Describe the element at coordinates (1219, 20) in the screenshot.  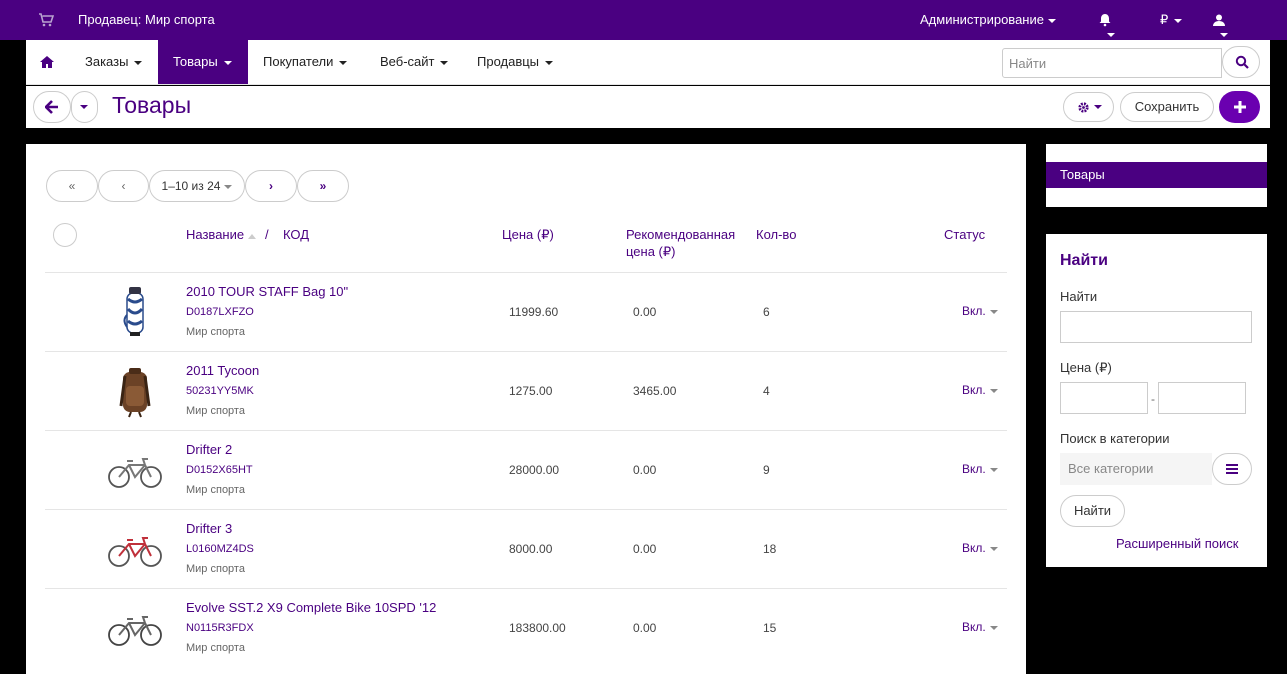
I see `user-icon` at that location.